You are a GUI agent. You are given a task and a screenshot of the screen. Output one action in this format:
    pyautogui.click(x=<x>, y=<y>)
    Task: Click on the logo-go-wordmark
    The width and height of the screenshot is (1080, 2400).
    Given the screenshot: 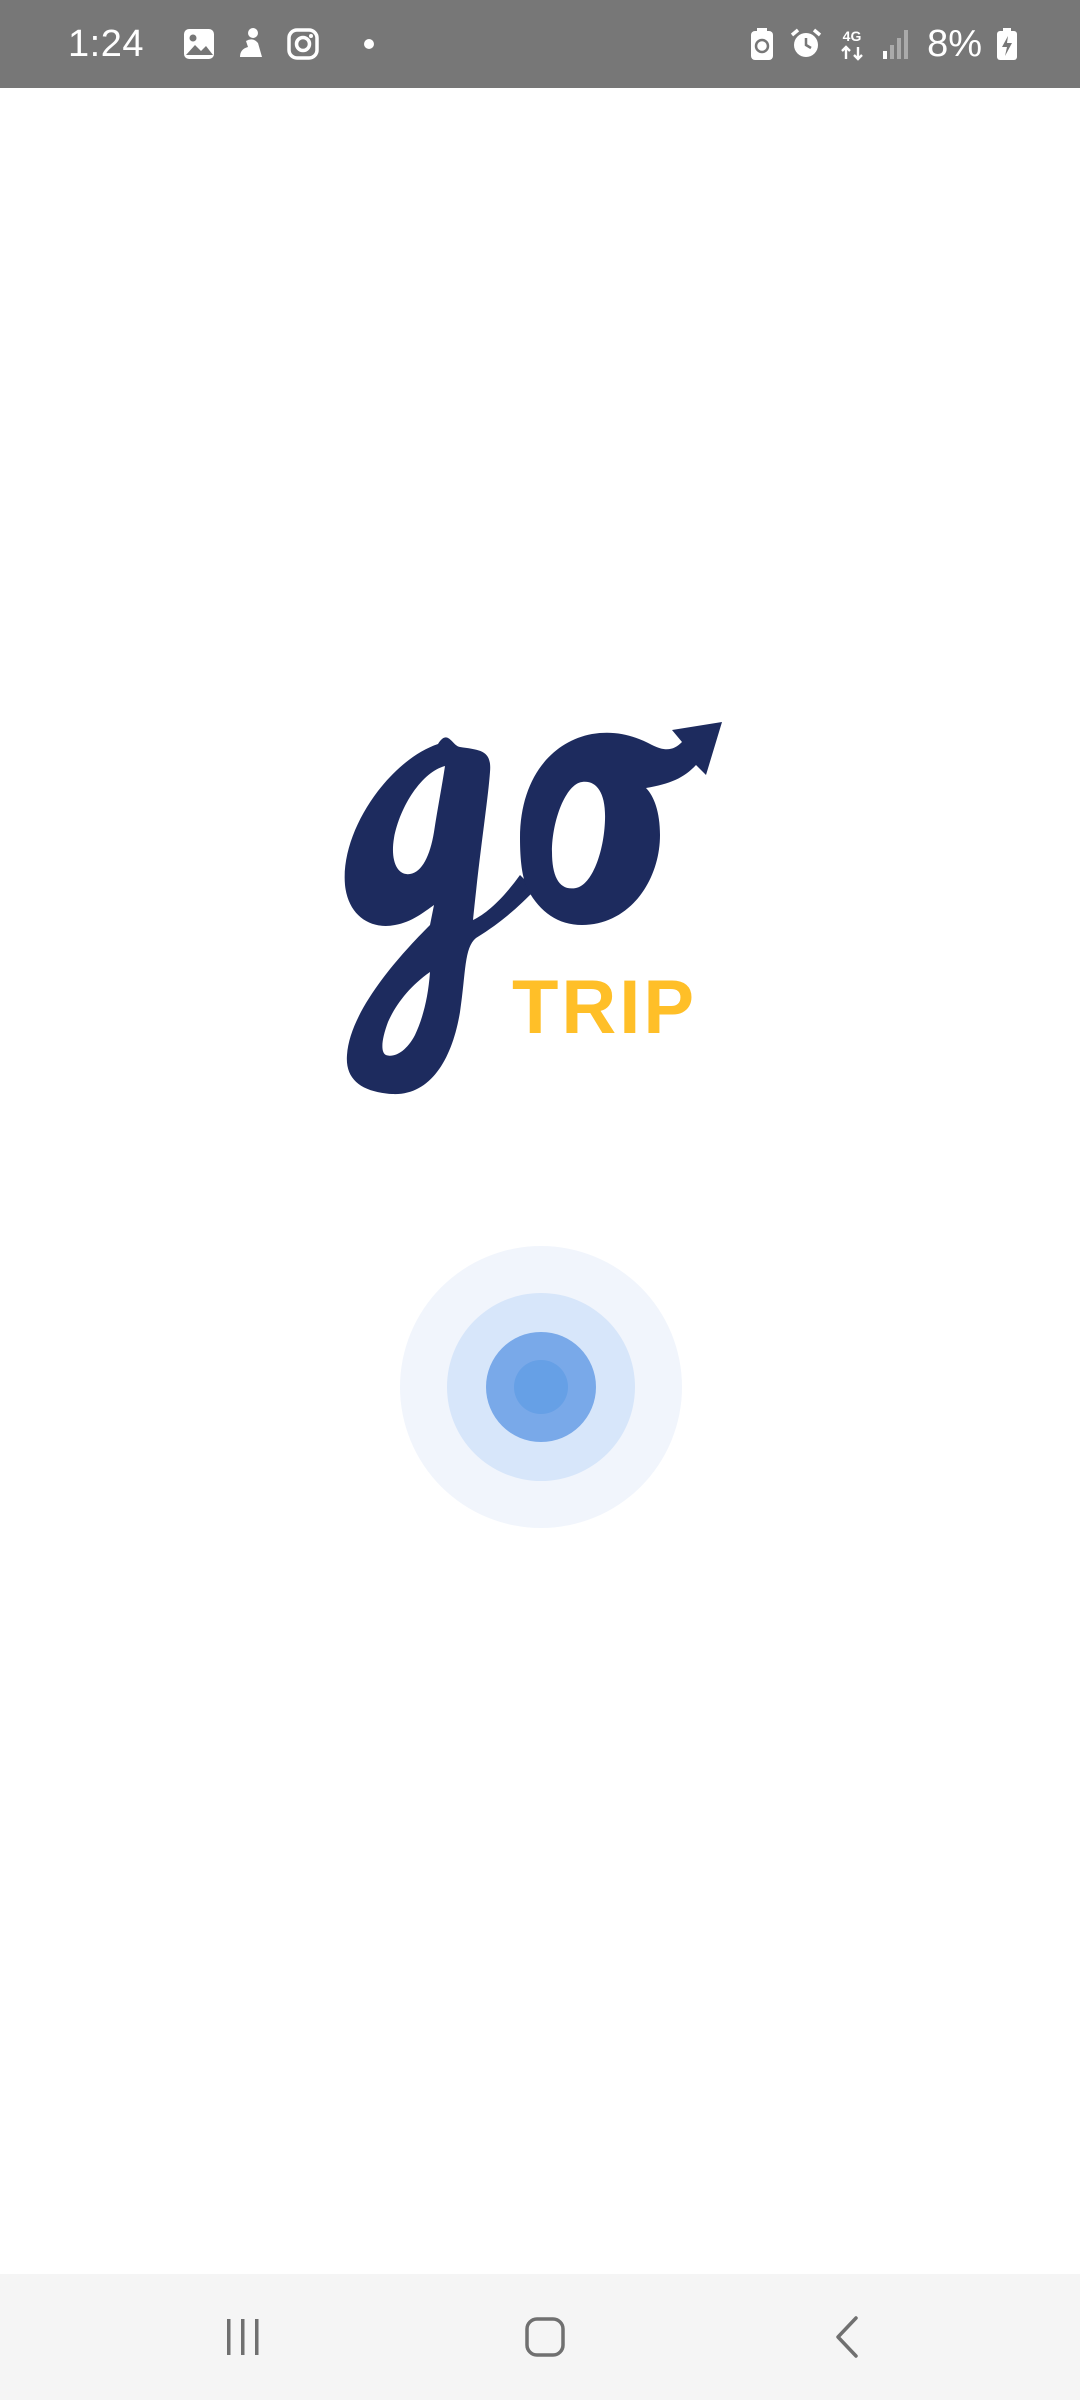 What is the action you would take?
    pyautogui.click(x=533, y=908)
    